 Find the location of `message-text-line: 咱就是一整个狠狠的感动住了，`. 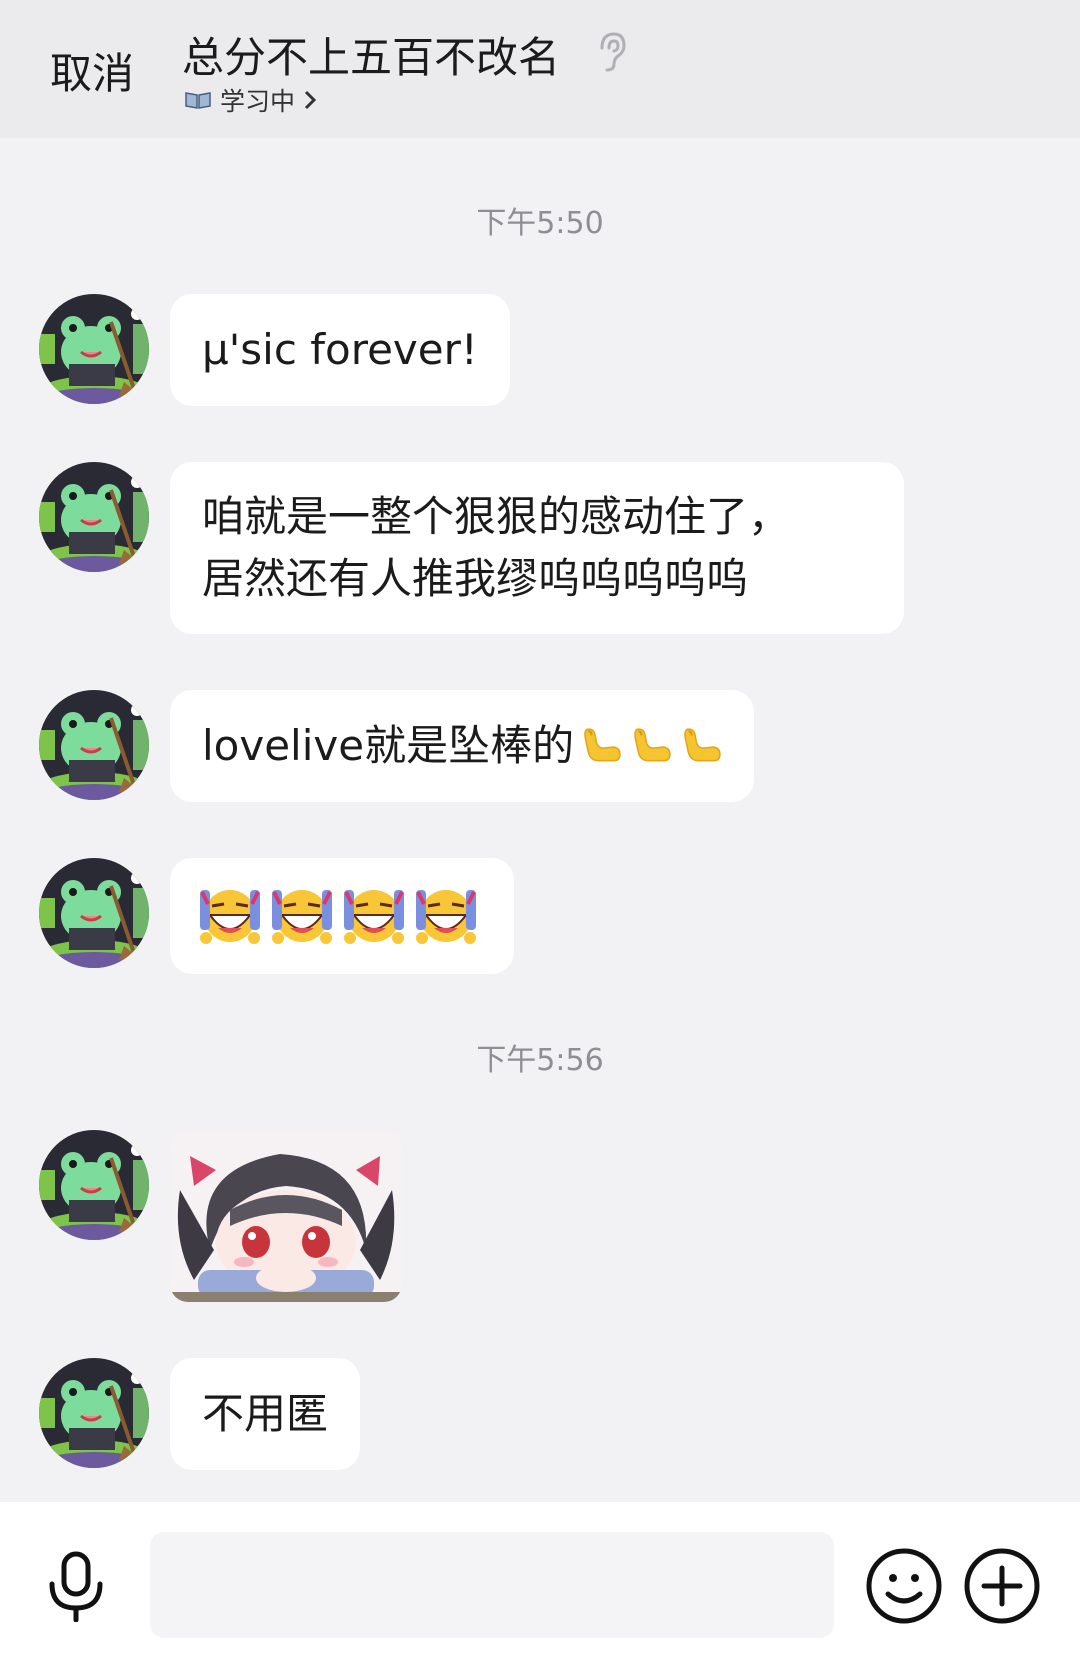

message-text-line: 咱就是一整个狠狠的感动住了， is located at coordinates (496, 516).